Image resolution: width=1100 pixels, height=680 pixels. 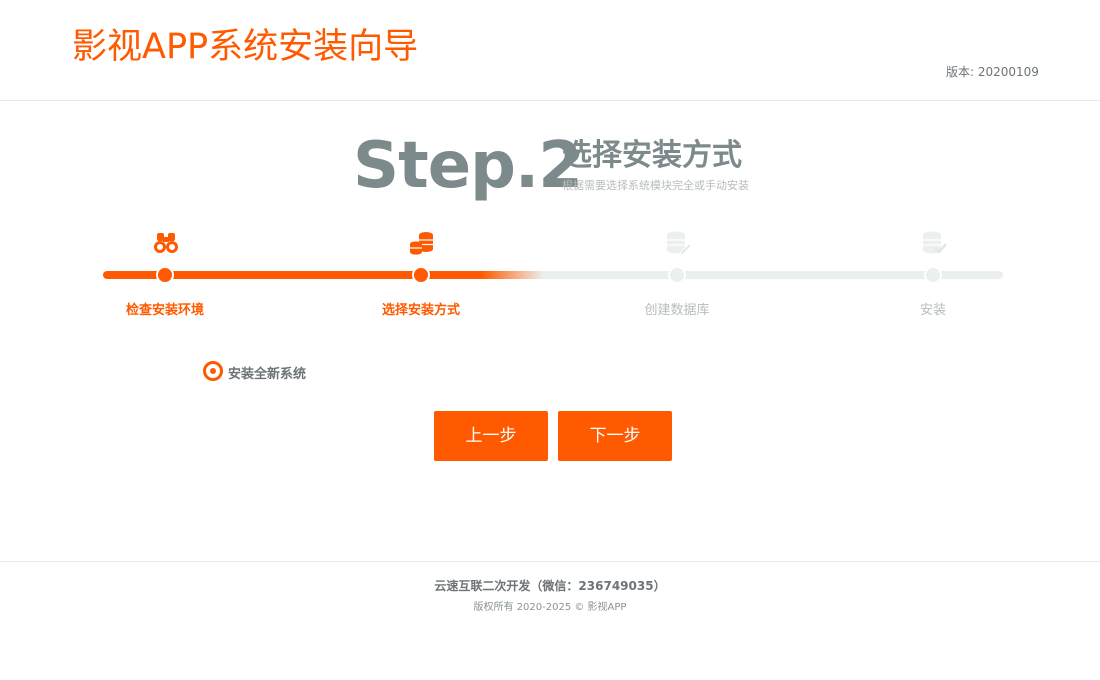 What do you see at coordinates (267, 374) in the screenshot?
I see `install-option-label: 安装全新系统` at bounding box center [267, 374].